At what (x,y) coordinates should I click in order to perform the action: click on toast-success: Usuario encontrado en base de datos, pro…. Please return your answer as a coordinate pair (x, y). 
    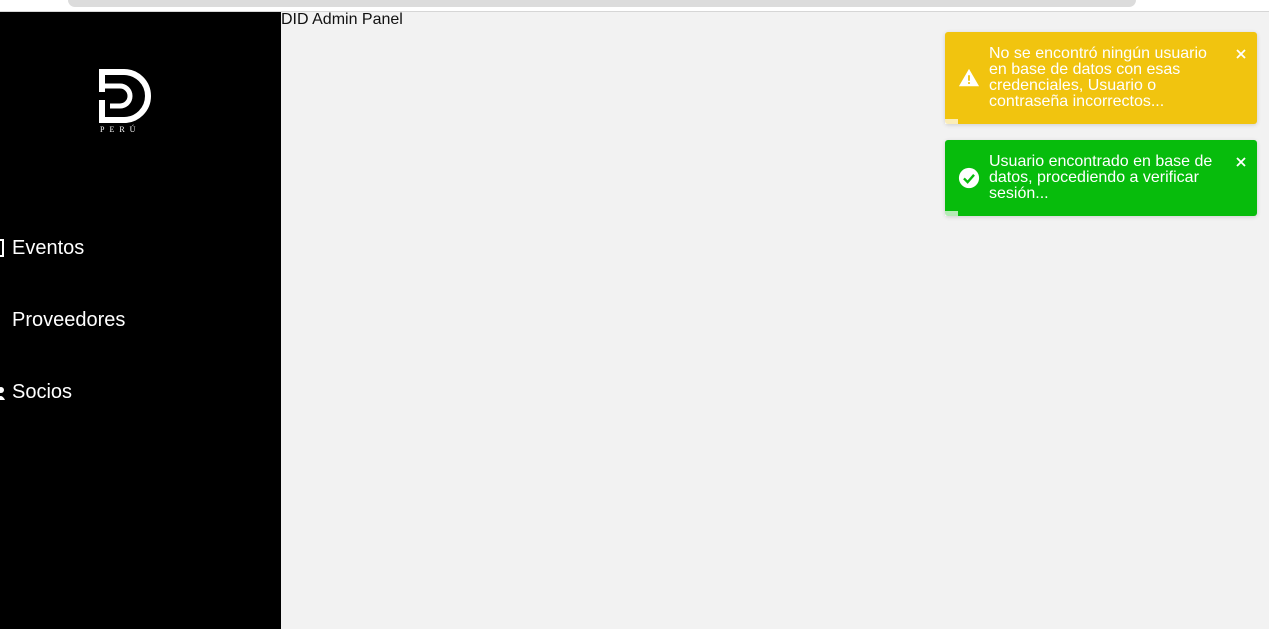
    Looking at the image, I should click on (1101, 178).